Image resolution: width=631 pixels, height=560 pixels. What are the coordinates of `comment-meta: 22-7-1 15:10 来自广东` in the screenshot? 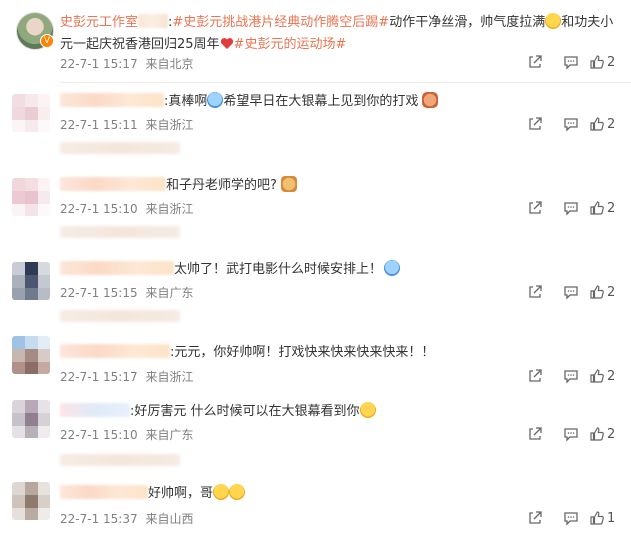 It's located at (126, 434).